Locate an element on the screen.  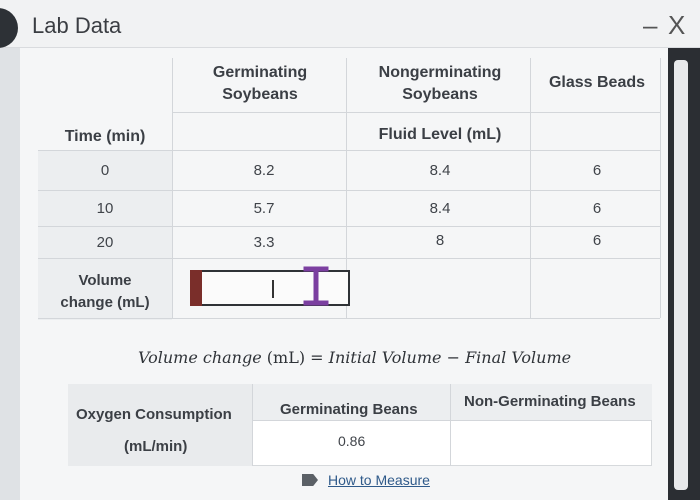
formula-minus: − is located at coordinates (453, 357).